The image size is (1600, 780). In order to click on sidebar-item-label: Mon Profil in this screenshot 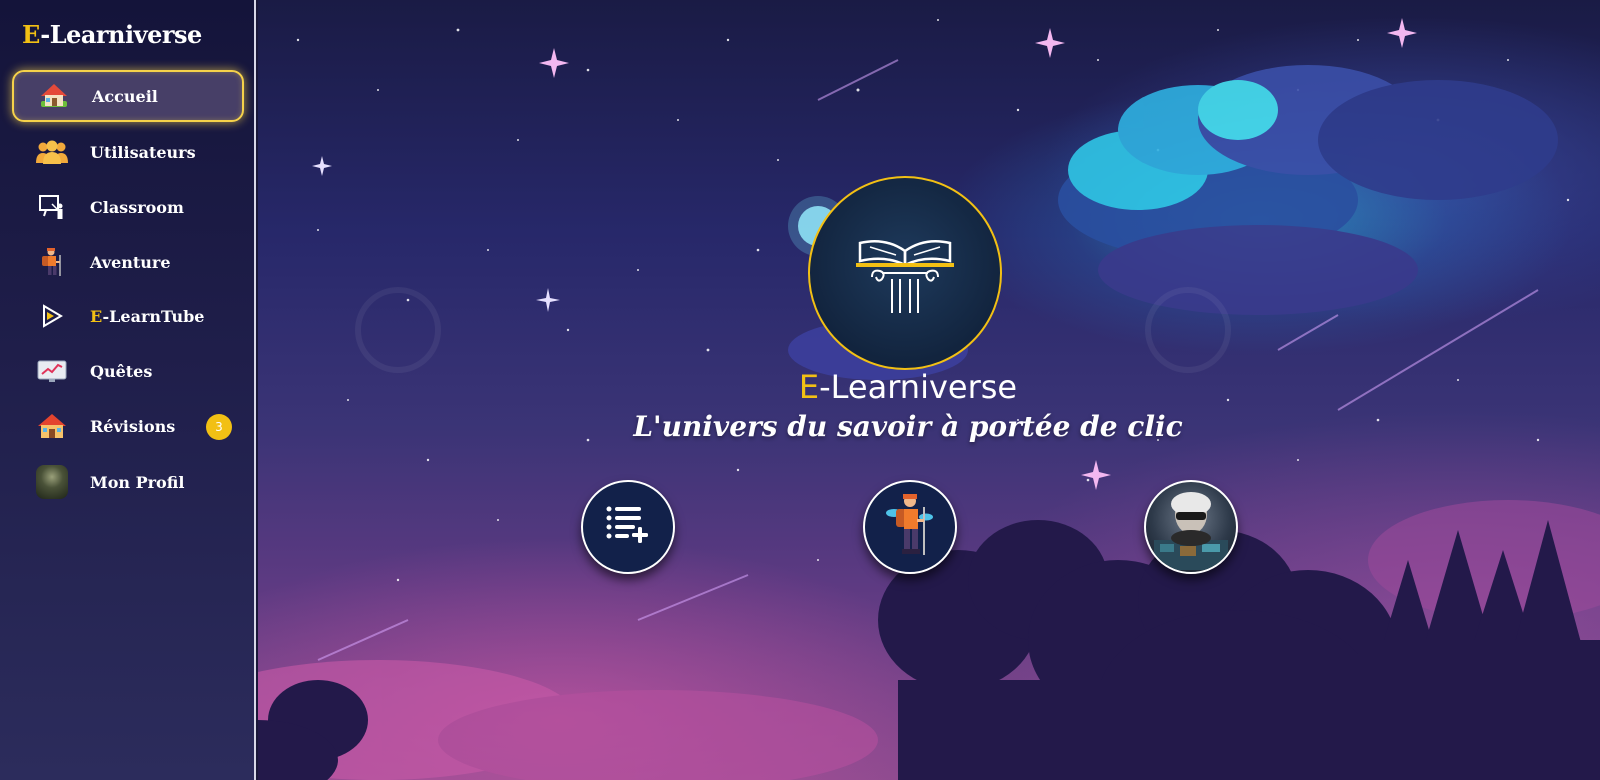, I will do `click(137, 482)`.